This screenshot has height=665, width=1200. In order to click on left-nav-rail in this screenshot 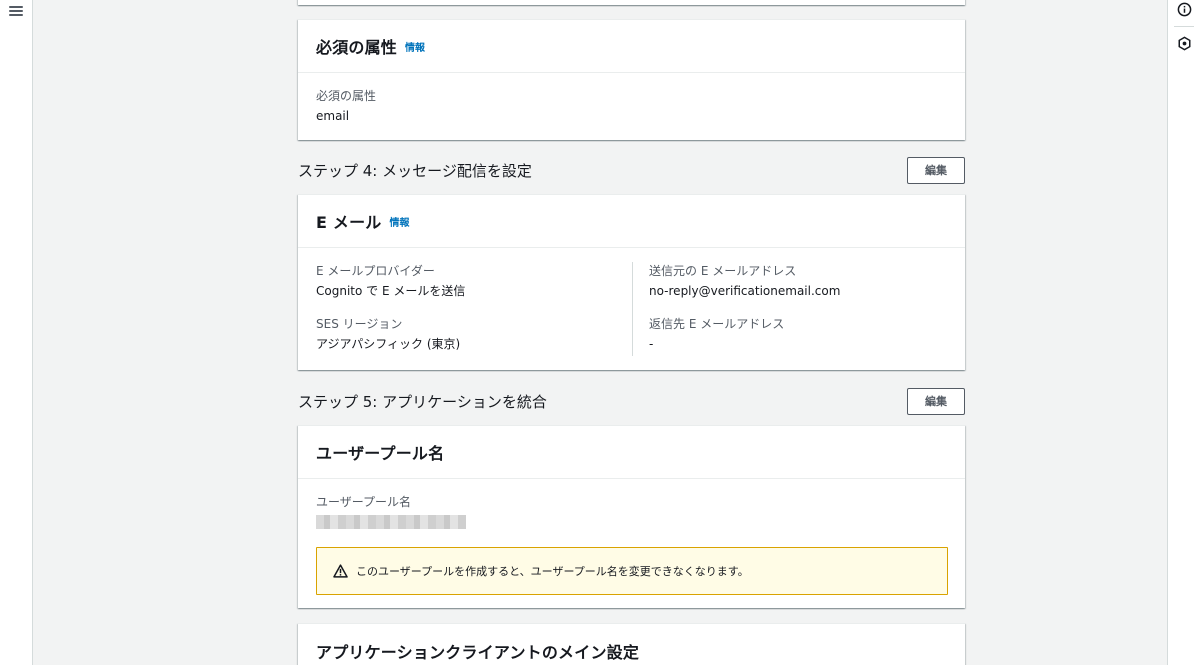, I will do `click(16, 332)`.